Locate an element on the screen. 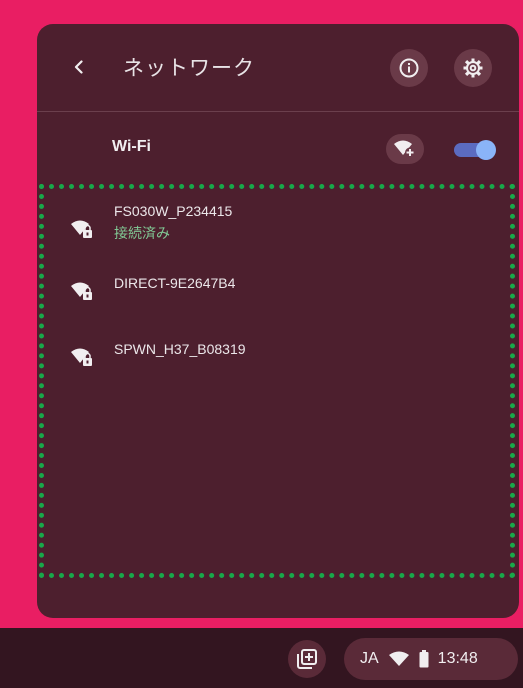 Image resolution: width=523 pixels, height=688 pixels. add-network-button is located at coordinates (405, 149).